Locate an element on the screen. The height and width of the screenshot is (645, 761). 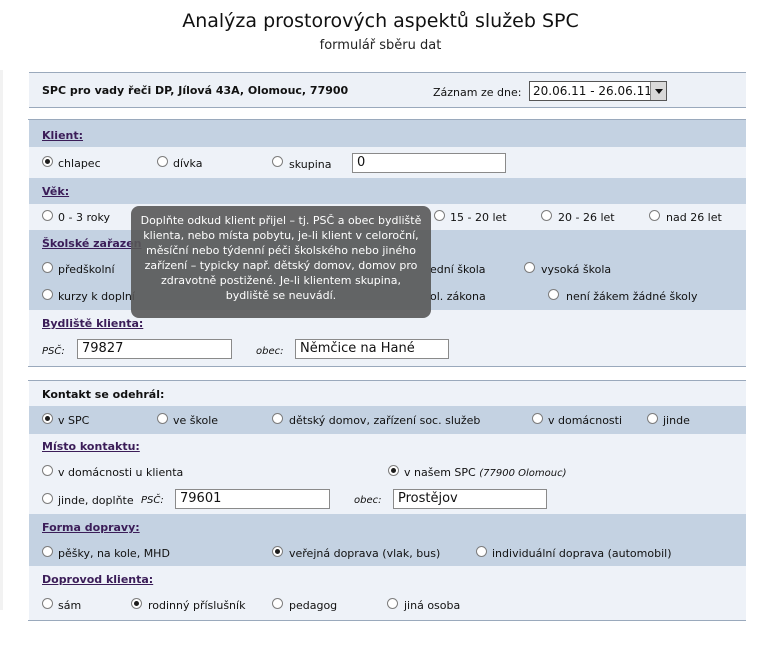
contact-option-label: dětský domov, zařízení soc. služeb is located at coordinates (385, 420).